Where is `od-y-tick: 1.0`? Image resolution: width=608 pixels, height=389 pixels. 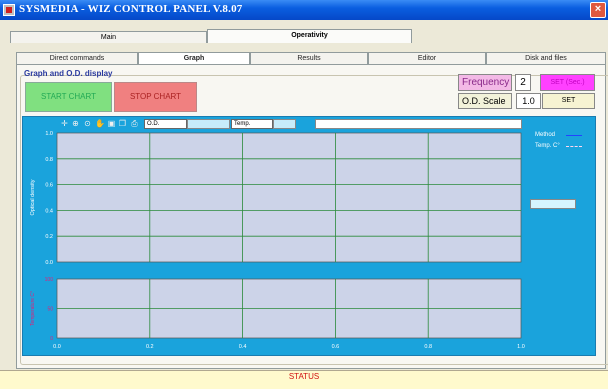
od-y-tick: 1.0 is located at coordinates (49, 134).